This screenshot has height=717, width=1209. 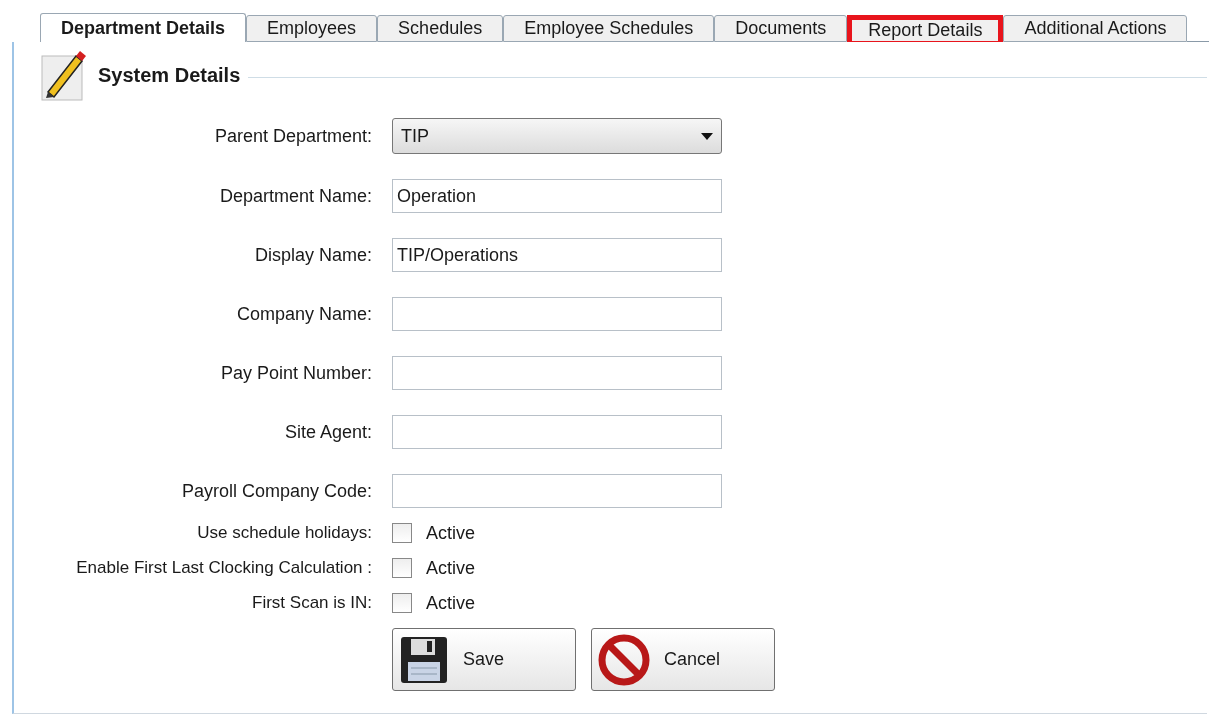 What do you see at coordinates (143, 27) in the screenshot?
I see `tab: Department Details` at bounding box center [143, 27].